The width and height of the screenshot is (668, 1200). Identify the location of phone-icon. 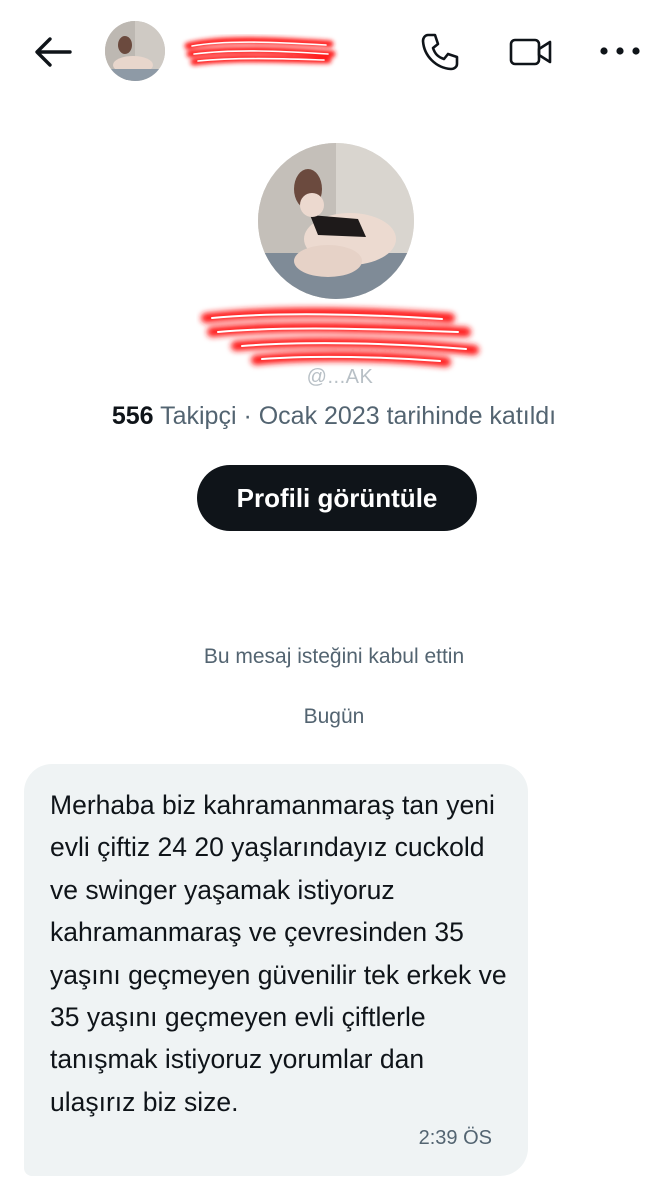
(440, 52).